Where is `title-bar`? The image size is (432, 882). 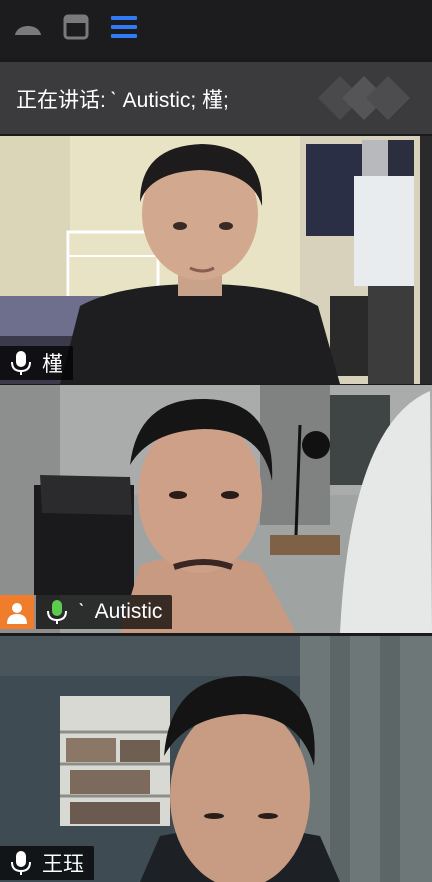
title-bar is located at coordinates (216, 29).